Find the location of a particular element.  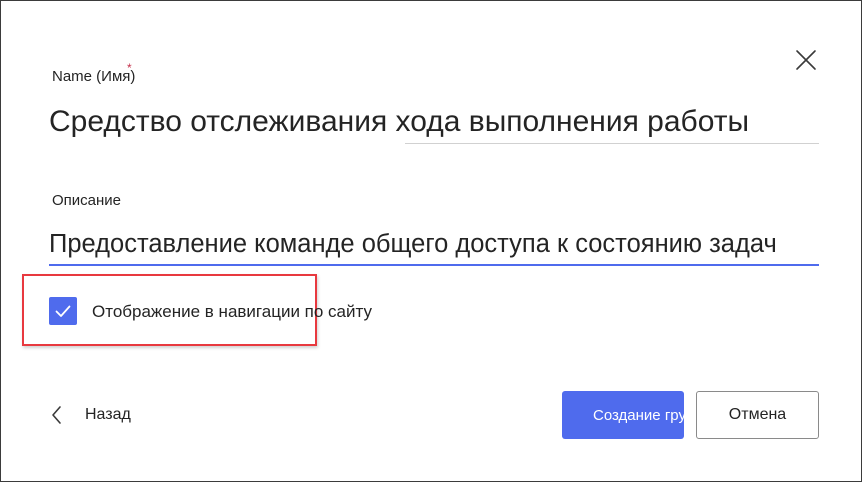

required-marker: * is located at coordinates (129, 68).